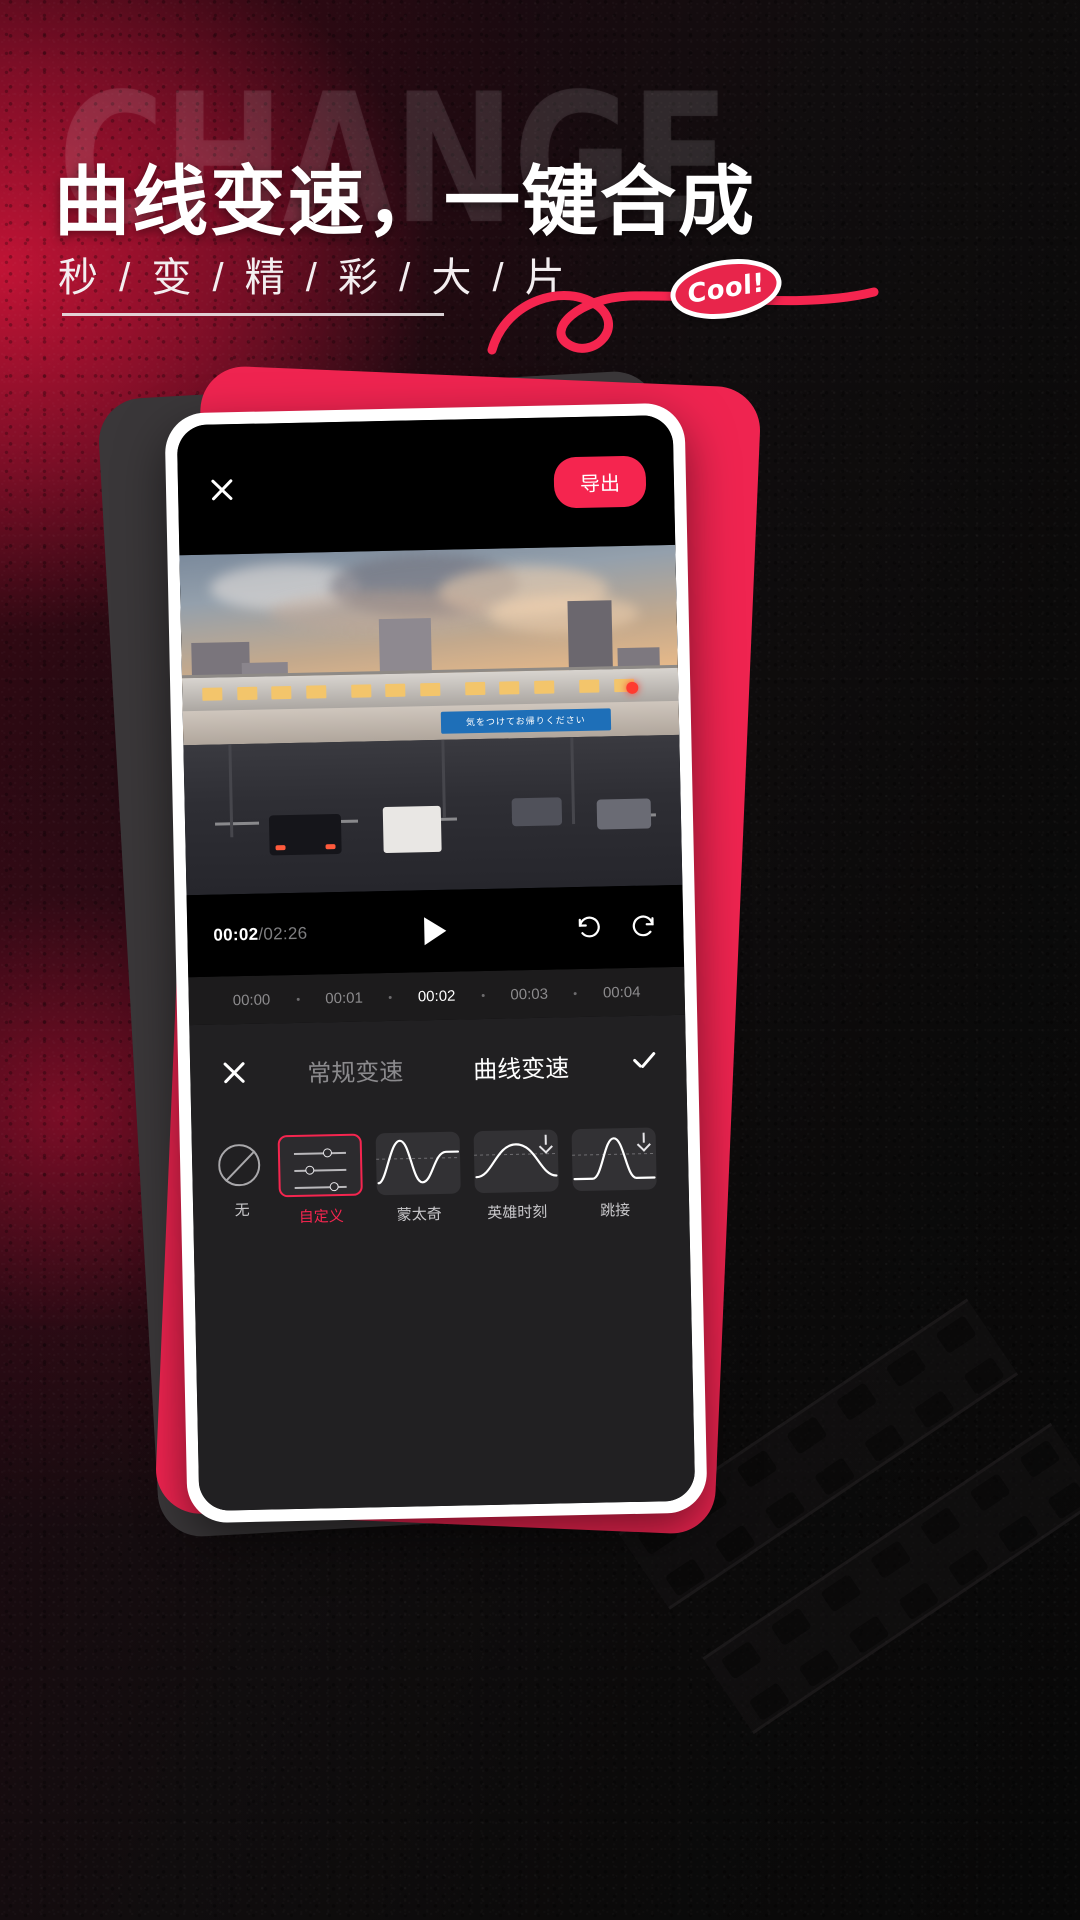 The image size is (1080, 1920). I want to click on playback-time: 00:02/02:26, so click(260, 935).